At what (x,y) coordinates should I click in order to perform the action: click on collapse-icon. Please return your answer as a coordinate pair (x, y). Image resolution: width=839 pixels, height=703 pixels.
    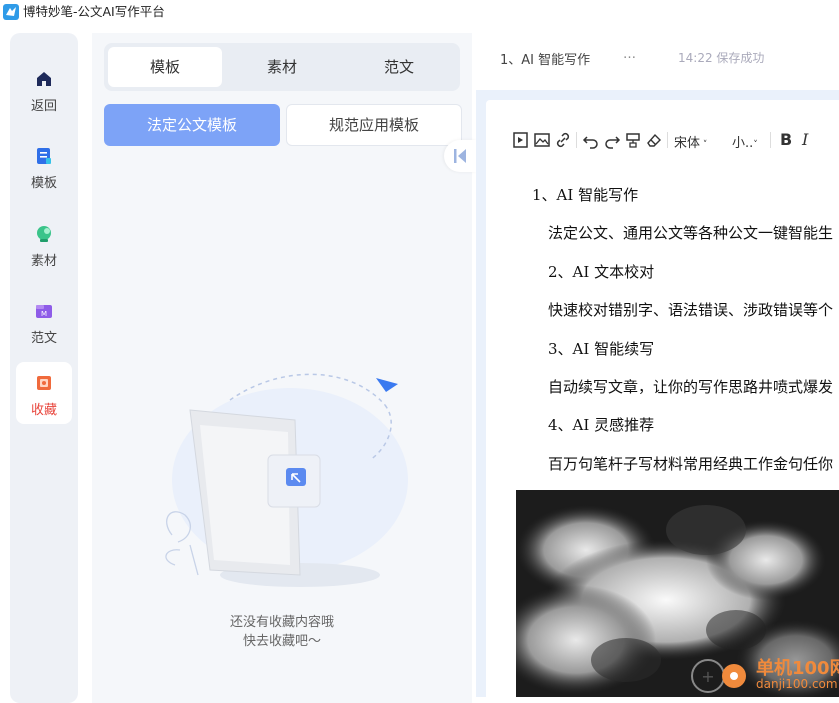
    Looking at the image, I should click on (460, 156).